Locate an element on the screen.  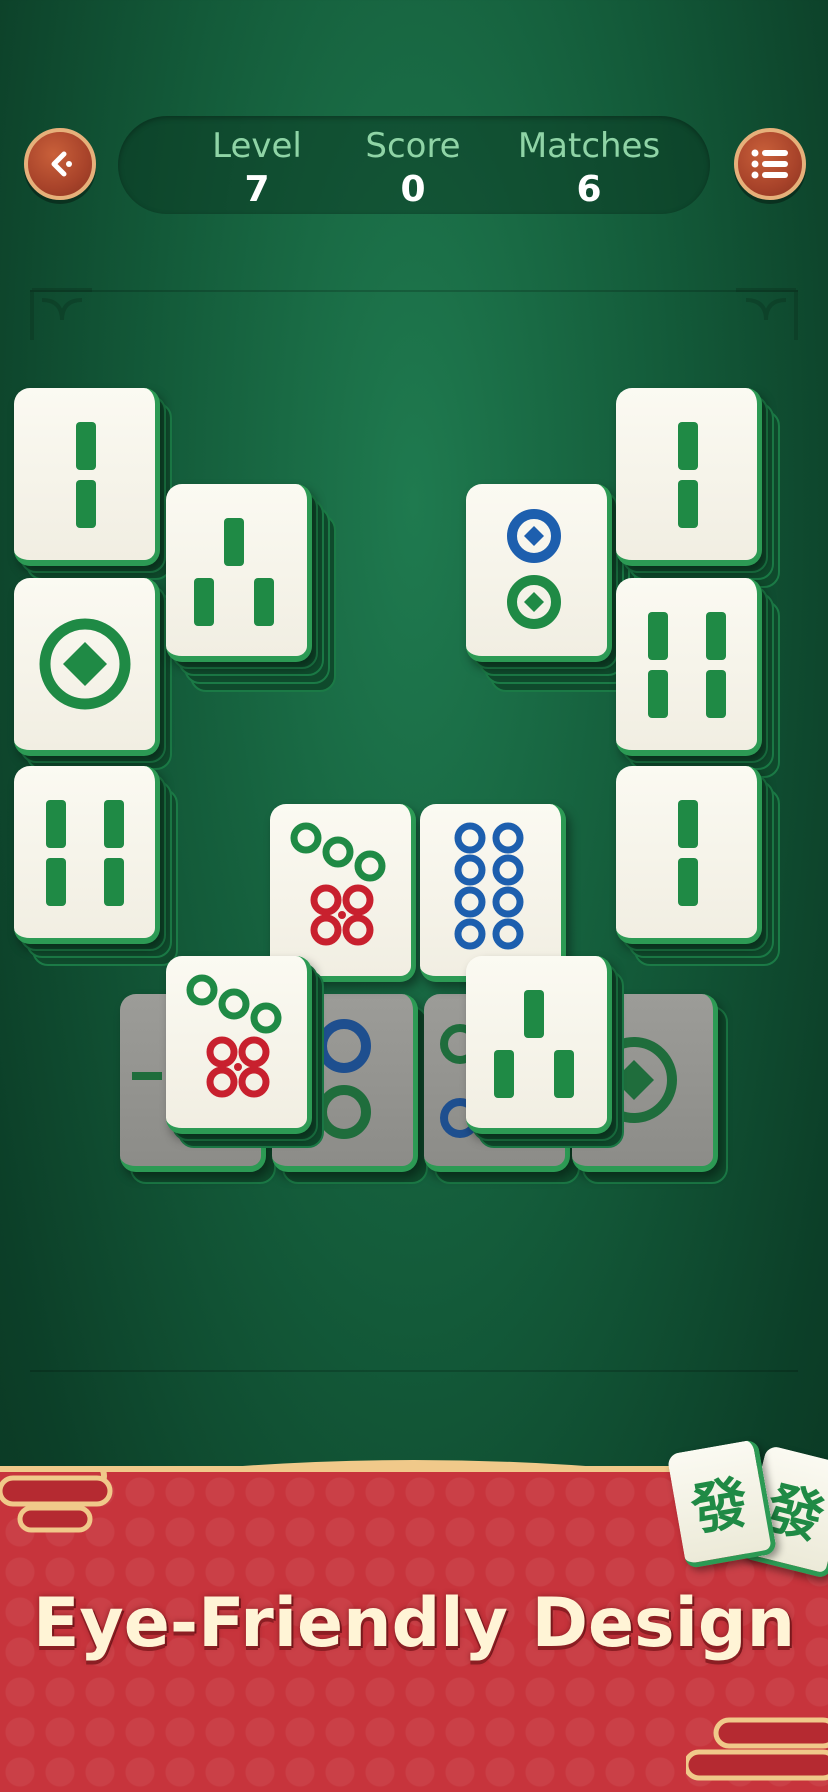
deco-tile-glyph: 發 is located at coordinates (720, 1507).